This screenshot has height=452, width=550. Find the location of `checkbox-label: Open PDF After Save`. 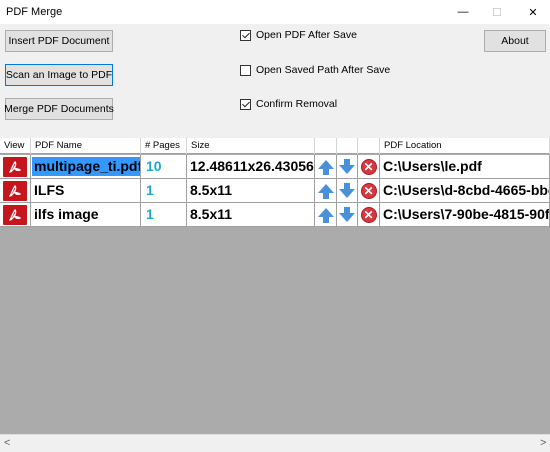

checkbox-label: Open PDF After Save is located at coordinates (306, 35).